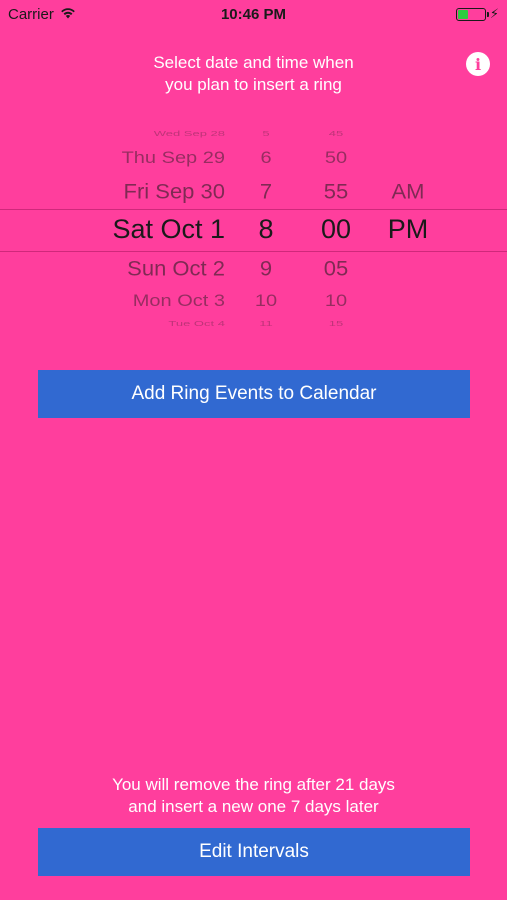 The width and height of the screenshot is (507, 900). I want to click on hour-option: 6, so click(266, 159).